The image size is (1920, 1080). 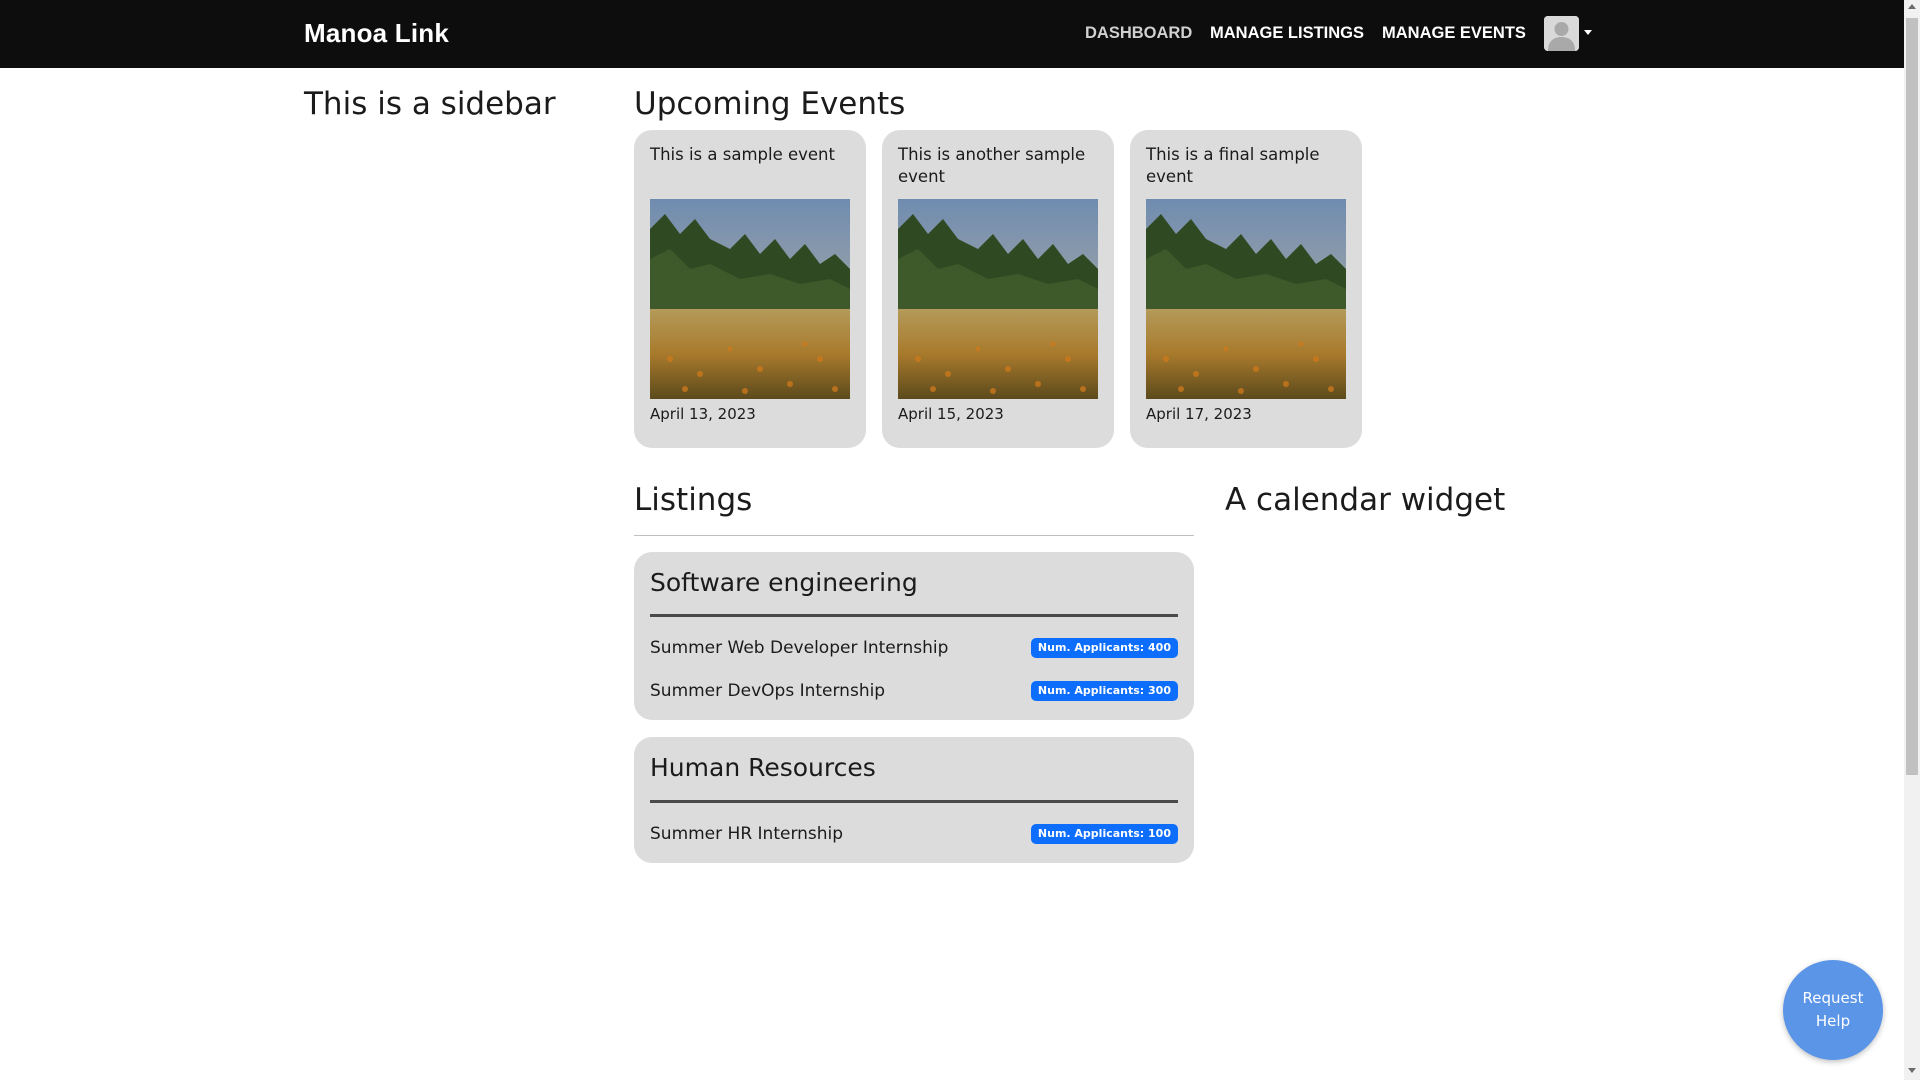 What do you see at coordinates (1365, 500) in the screenshot?
I see `calendar-widget-heading: A calendar widget` at bounding box center [1365, 500].